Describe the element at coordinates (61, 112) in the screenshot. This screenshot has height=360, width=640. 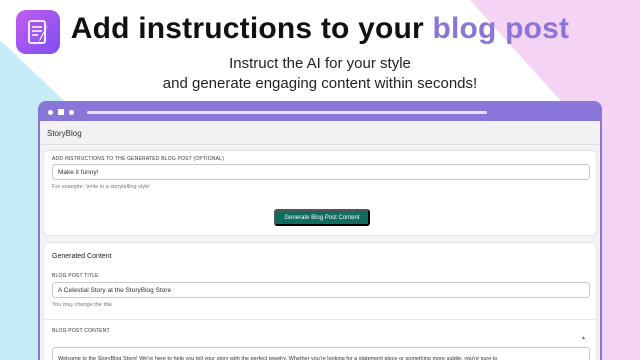
I see `window-square-icon` at that location.